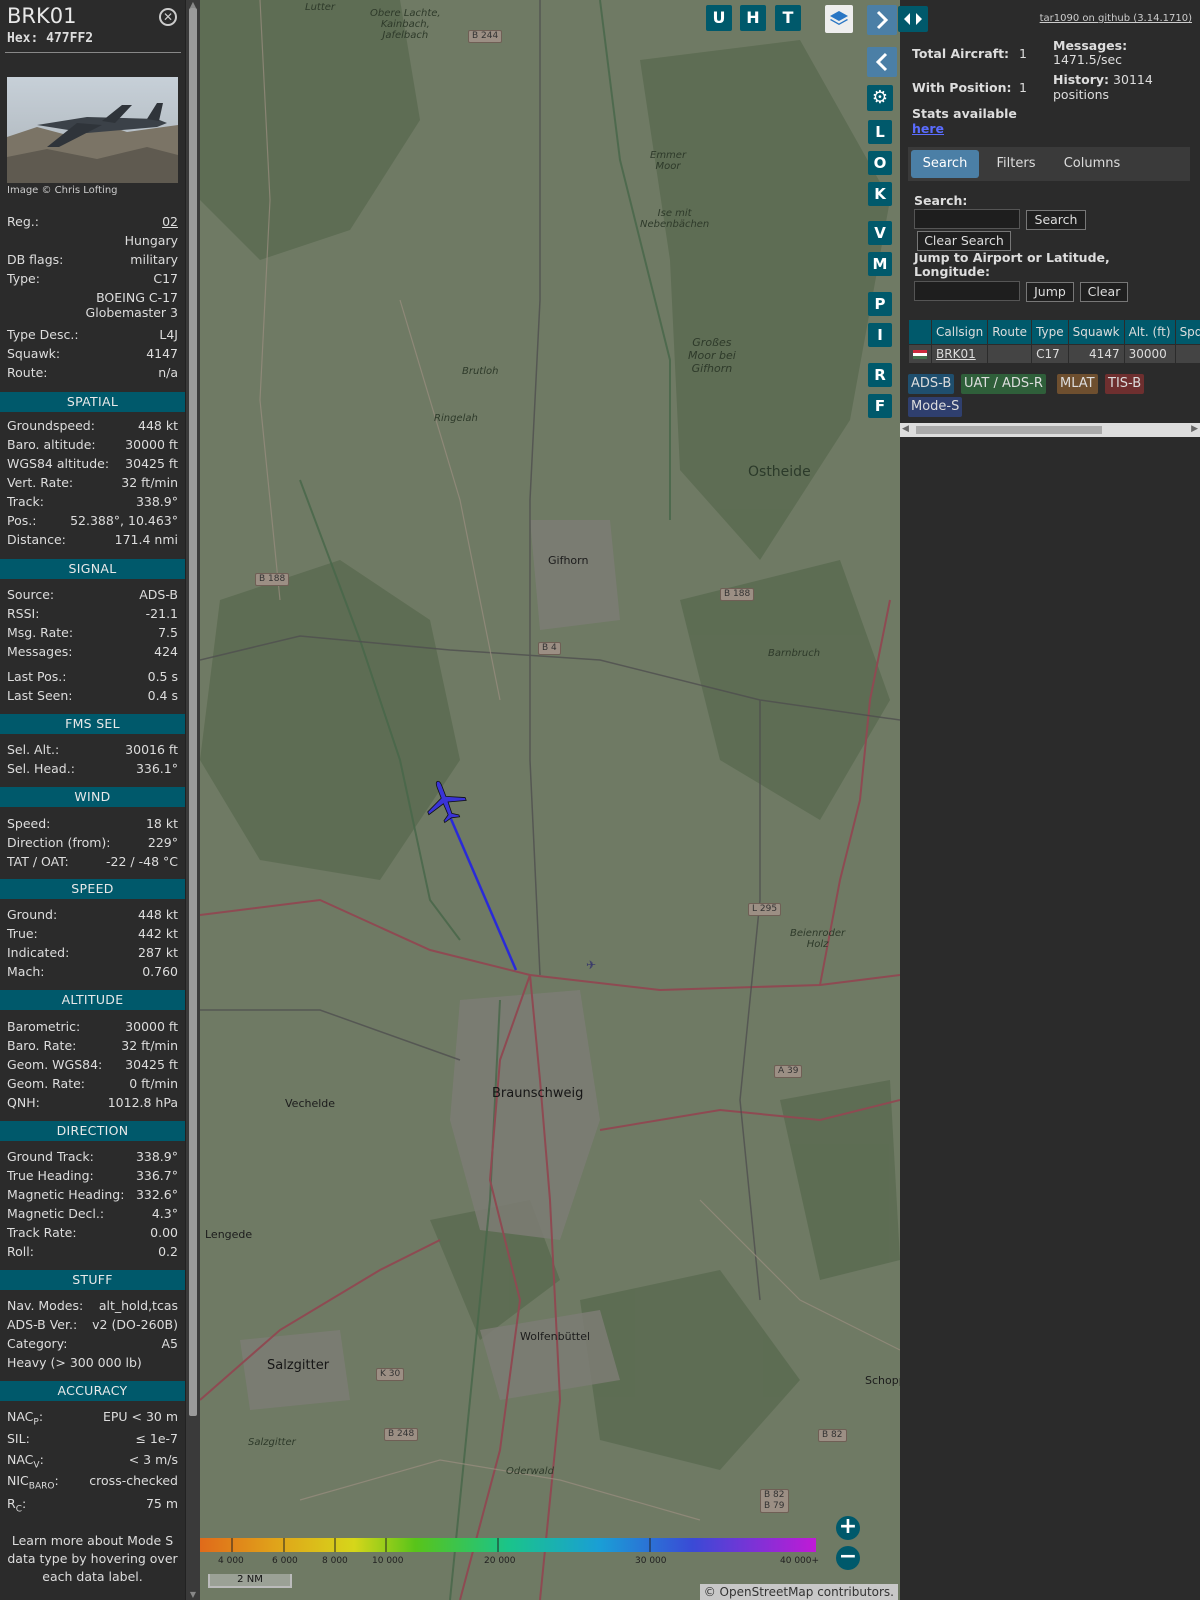 Image resolution: width=1200 pixels, height=1600 pixels. Describe the element at coordinates (913, 19) in the screenshot. I see `expand-map-button` at that location.